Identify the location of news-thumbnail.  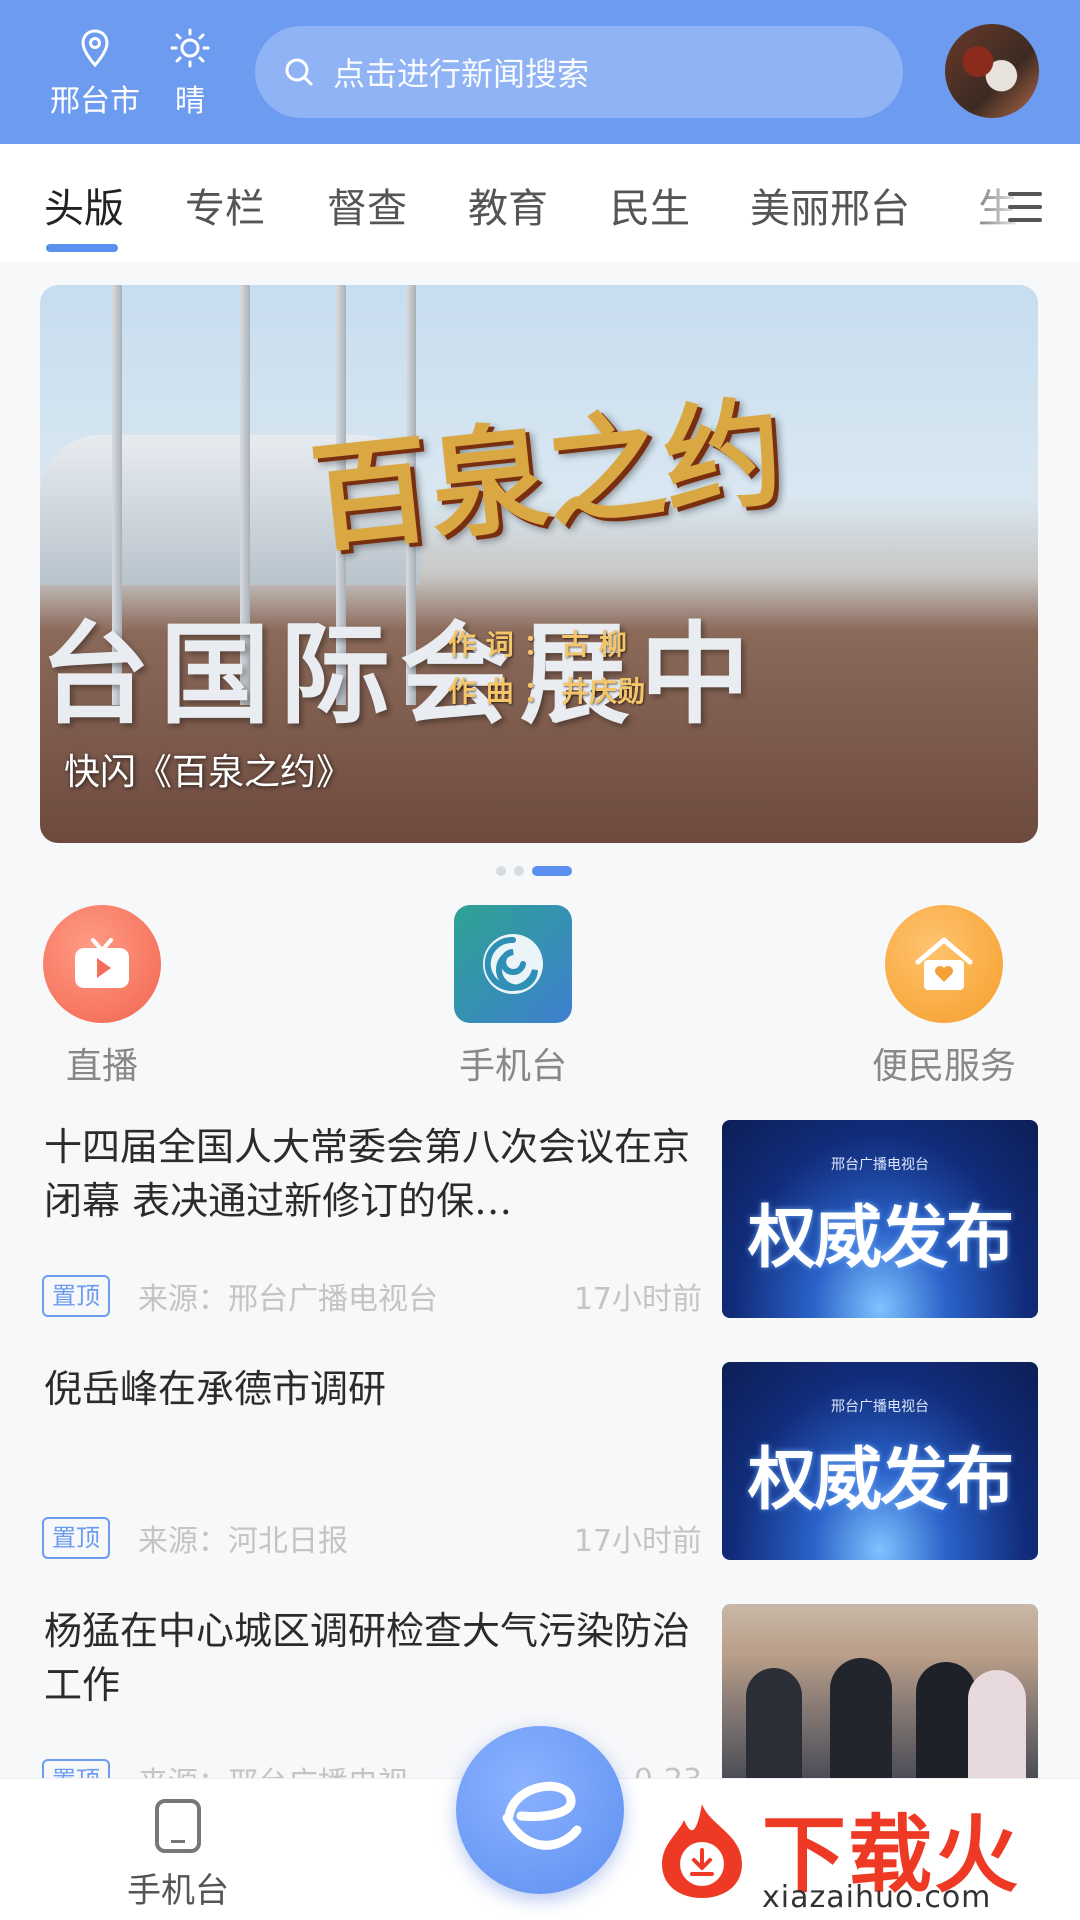
(880, 1691).